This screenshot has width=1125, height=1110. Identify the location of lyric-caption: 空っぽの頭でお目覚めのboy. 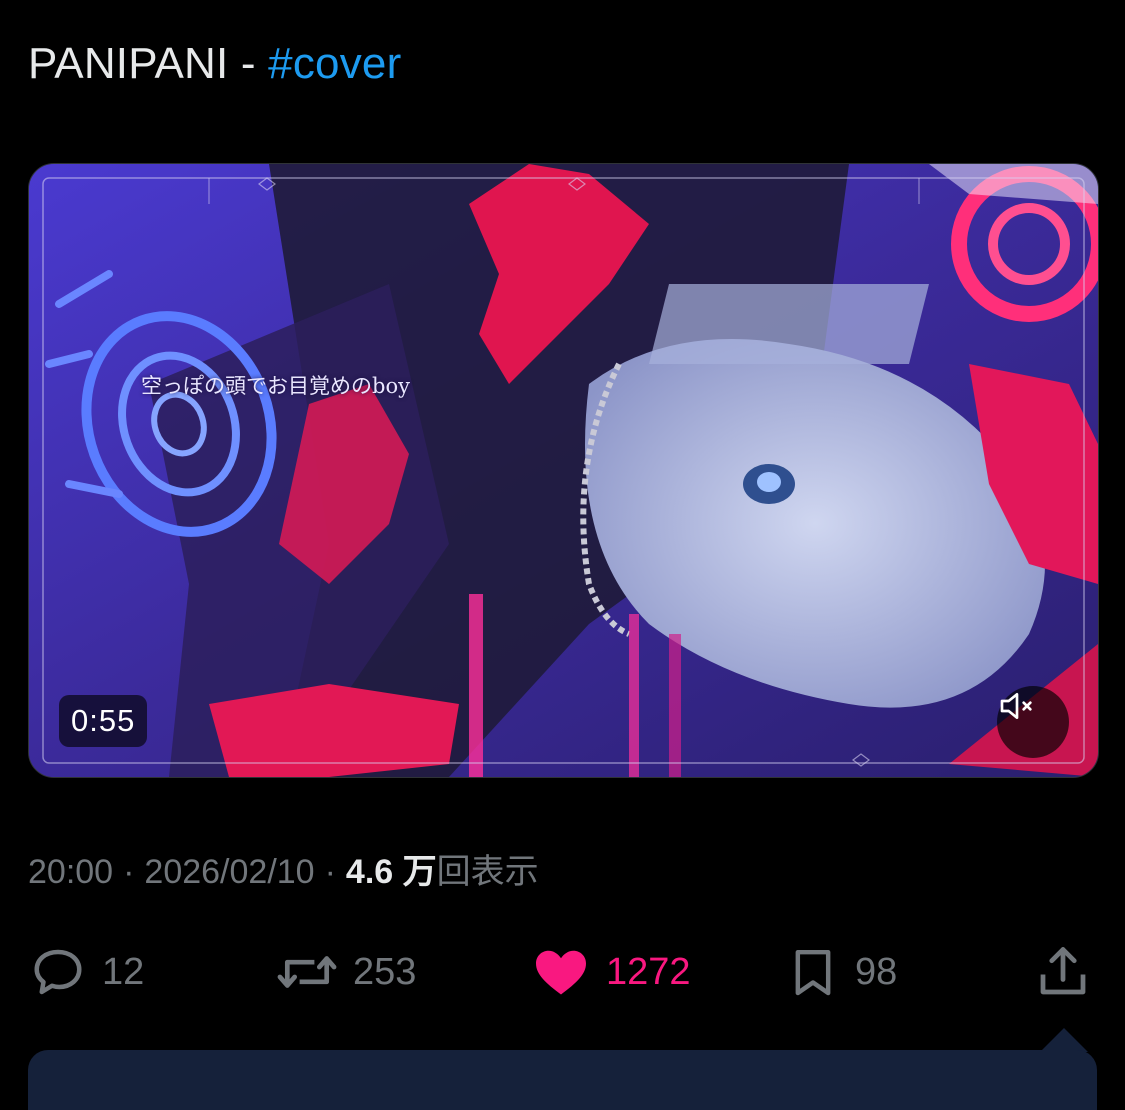
(275, 386).